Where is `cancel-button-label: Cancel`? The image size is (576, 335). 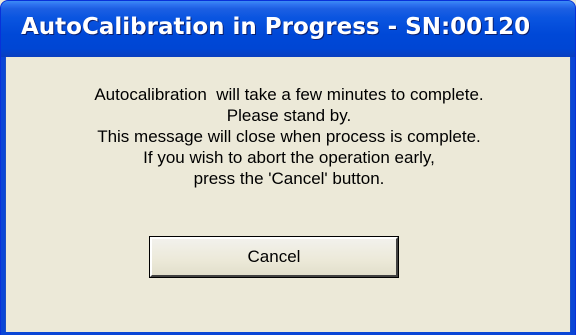
cancel-button-label: Cancel is located at coordinates (274, 256).